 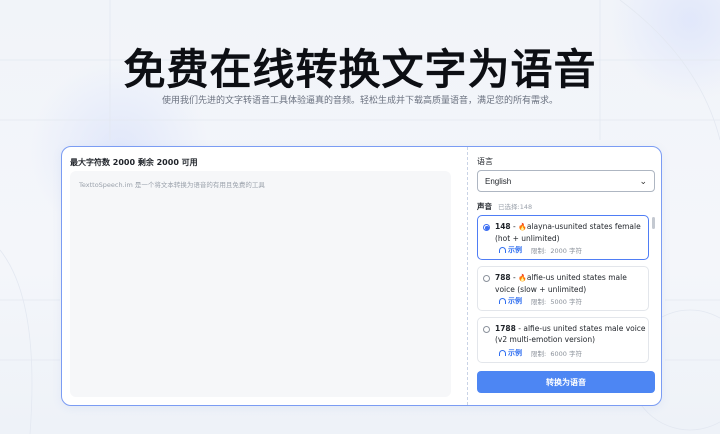 What do you see at coordinates (653, 289) in the screenshot?
I see `voice-list-scrollbar` at bounding box center [653, 289].